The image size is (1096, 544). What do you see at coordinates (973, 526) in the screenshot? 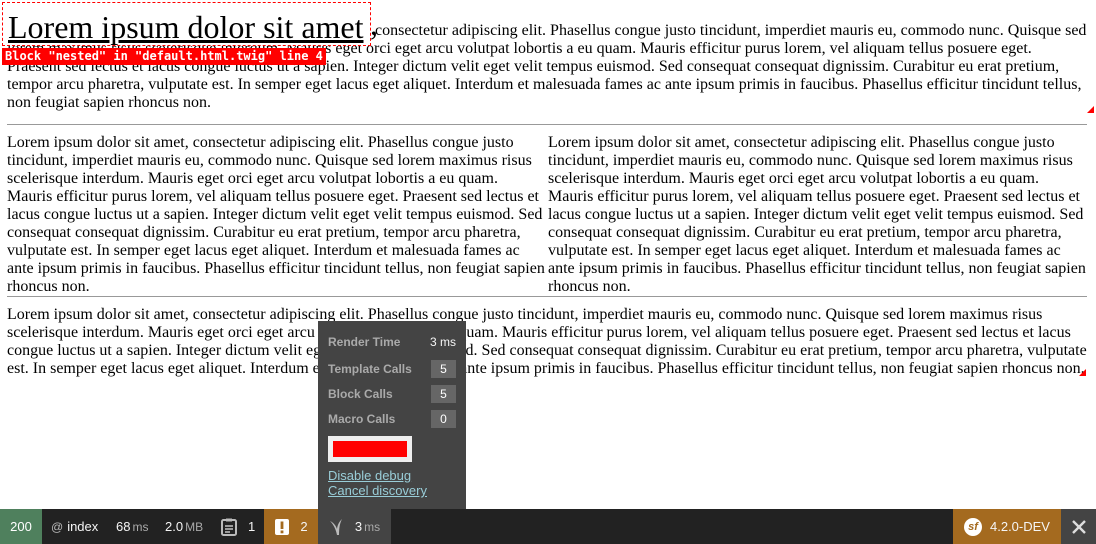
I see `symfony-icon: sf` at bounding box center [973, 526].